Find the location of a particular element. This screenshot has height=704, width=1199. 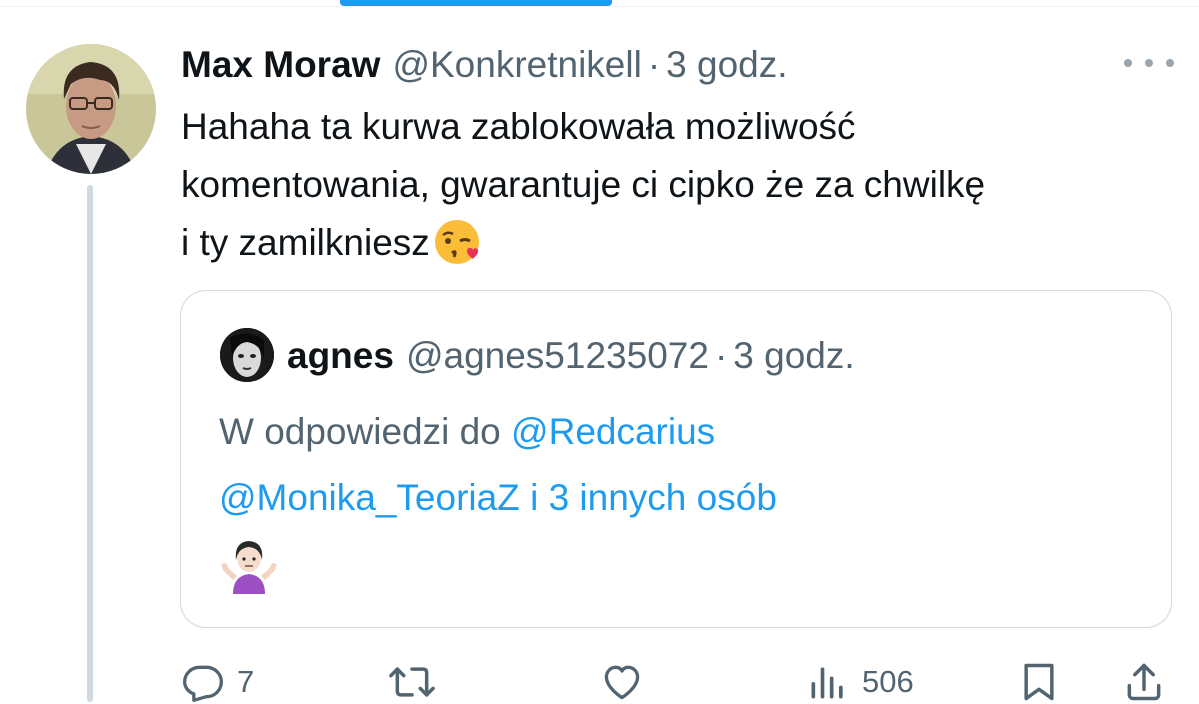

retweet-icon is located at coordinates (412, 682).